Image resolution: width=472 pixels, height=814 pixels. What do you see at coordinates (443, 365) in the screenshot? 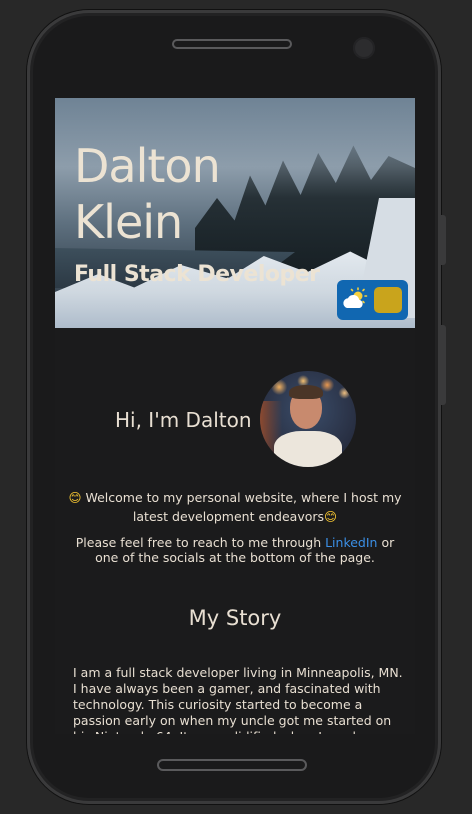
I see `power-button` at bounding box center [443, 365].